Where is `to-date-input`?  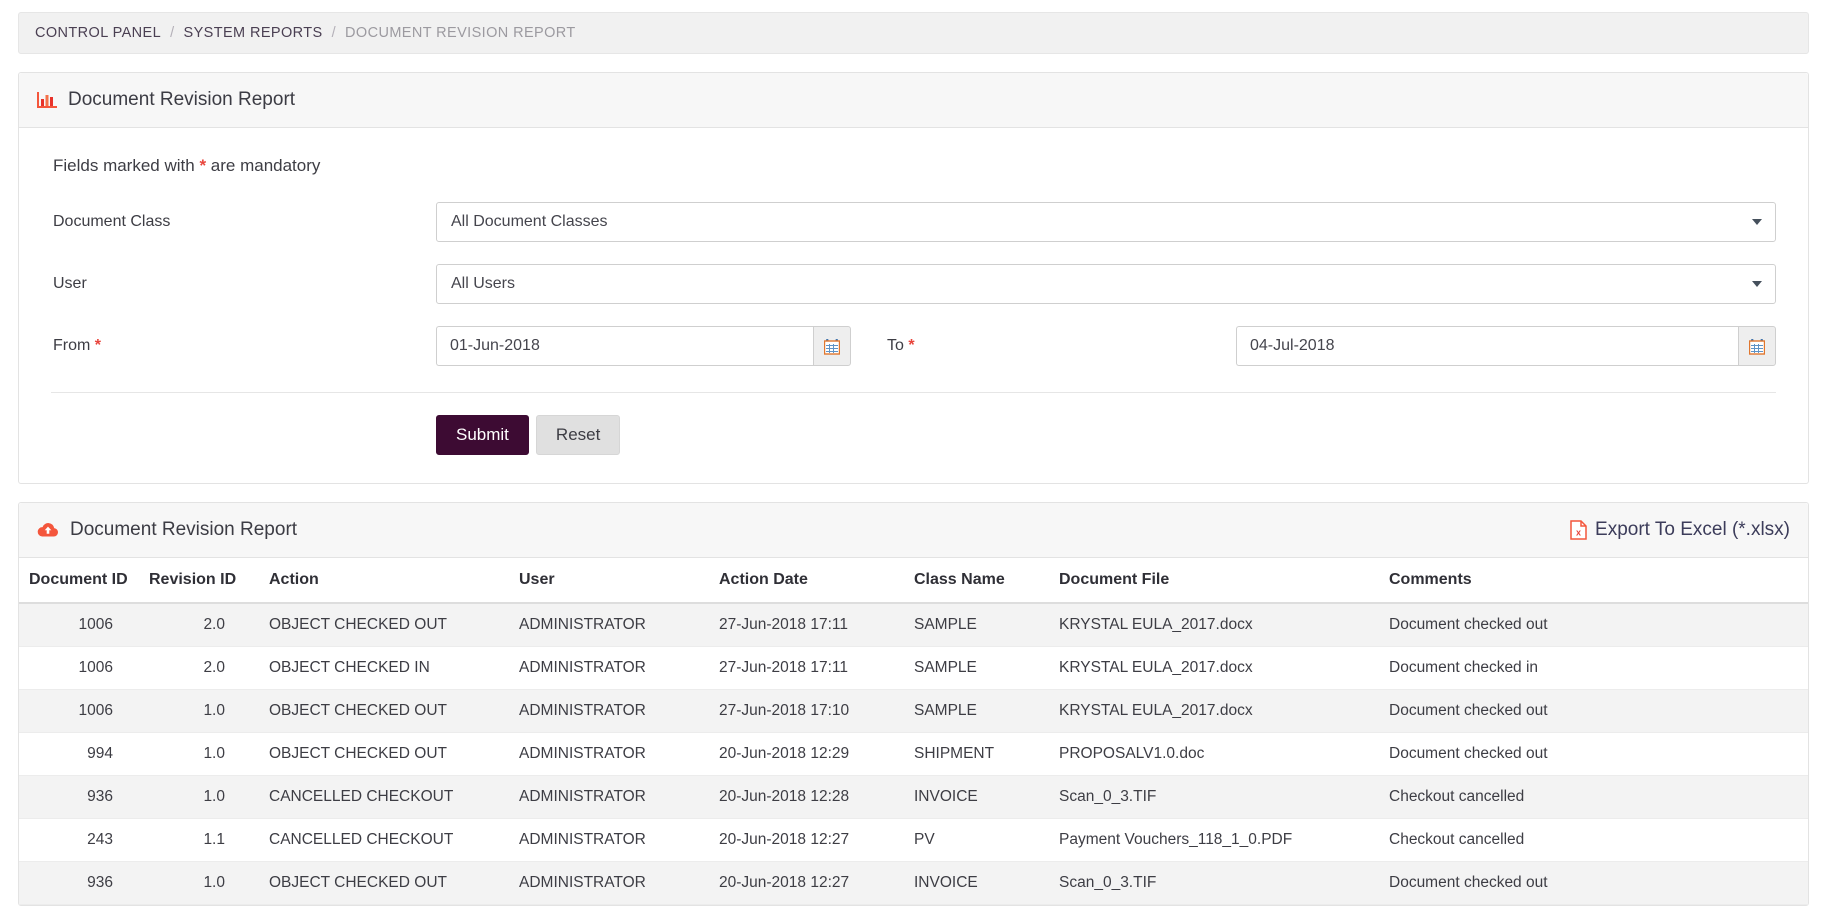 to-date-input is located at coordinates (1487, 346).